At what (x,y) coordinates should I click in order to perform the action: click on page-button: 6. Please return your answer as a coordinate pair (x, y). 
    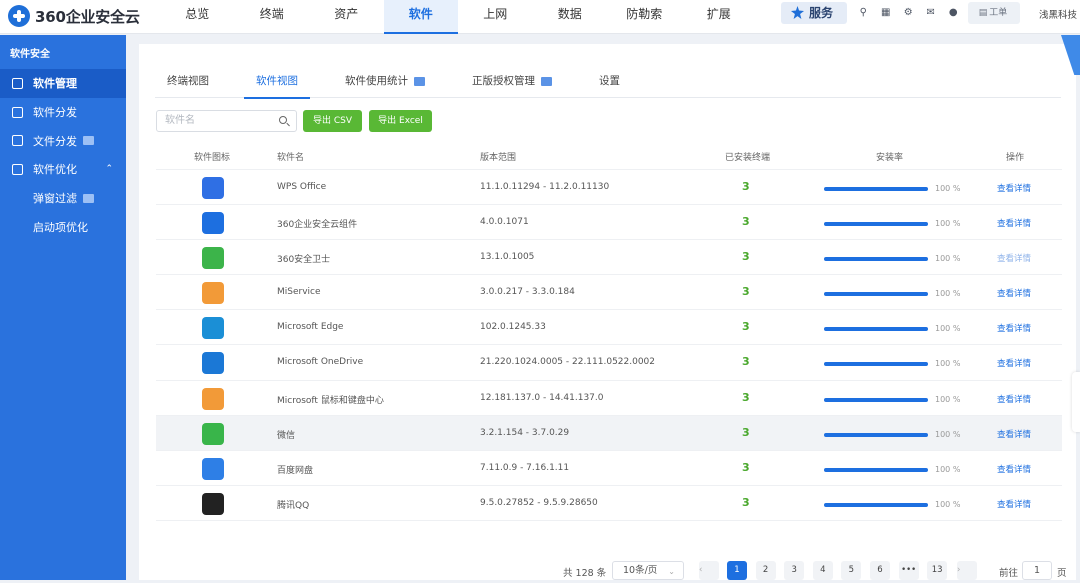
    Looking at the image, I should click on (880, 570).